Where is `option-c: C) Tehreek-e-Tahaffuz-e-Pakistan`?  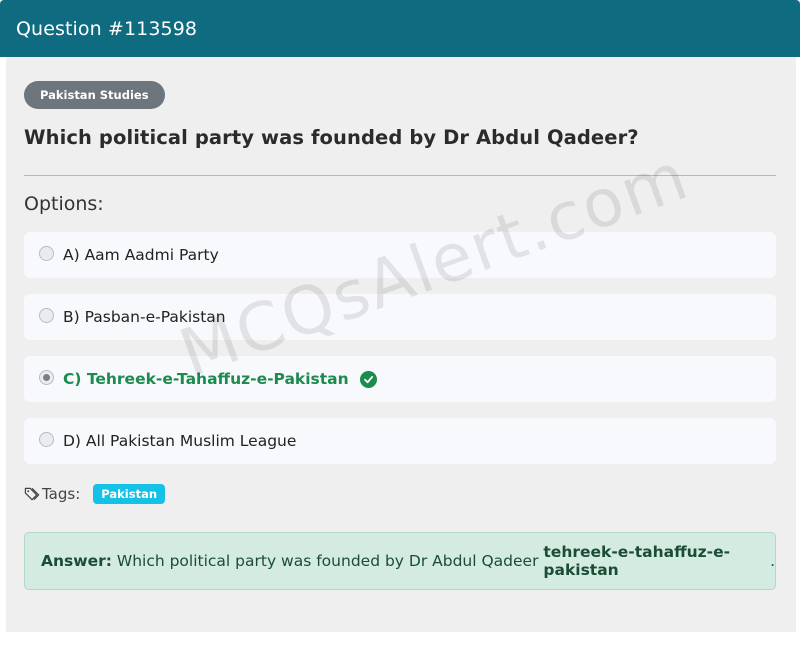 option-c: C) Tehreek-e-Tahaffuz-e-Pakistan is located at coordinates (400, 379).